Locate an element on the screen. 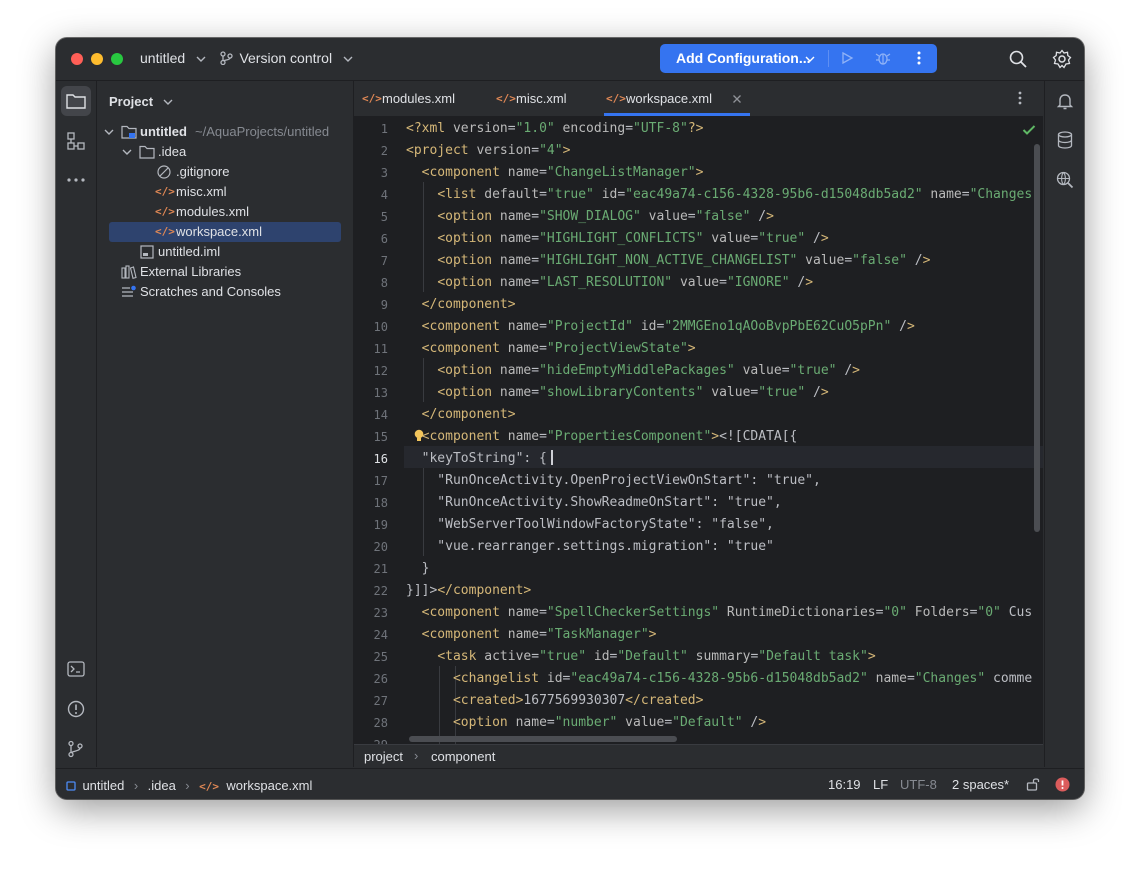 This screenshot has height=874, width=1140. maximize-window-button is located at coordinates (117, 59).